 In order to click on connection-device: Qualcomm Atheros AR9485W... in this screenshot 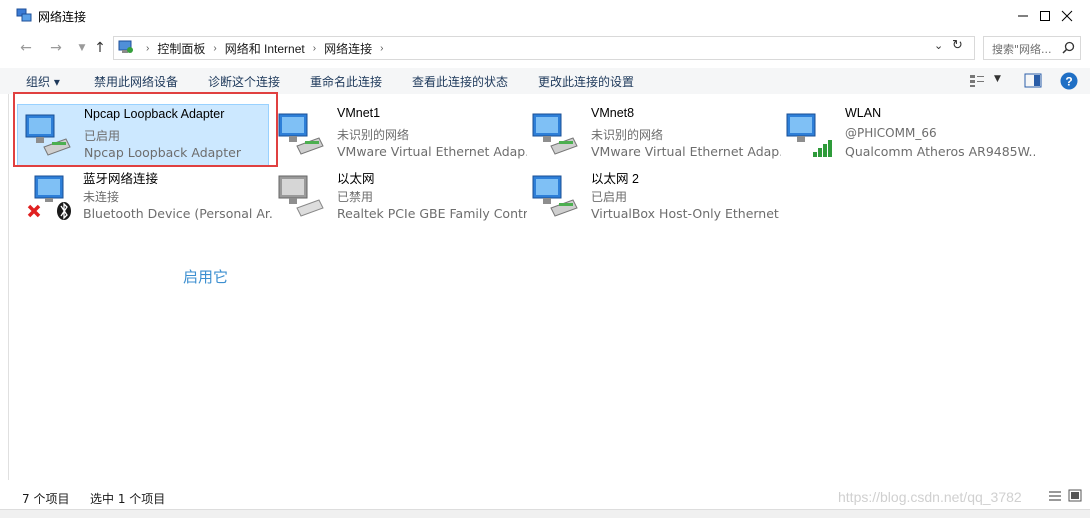, I will do `click(940, 151)`.